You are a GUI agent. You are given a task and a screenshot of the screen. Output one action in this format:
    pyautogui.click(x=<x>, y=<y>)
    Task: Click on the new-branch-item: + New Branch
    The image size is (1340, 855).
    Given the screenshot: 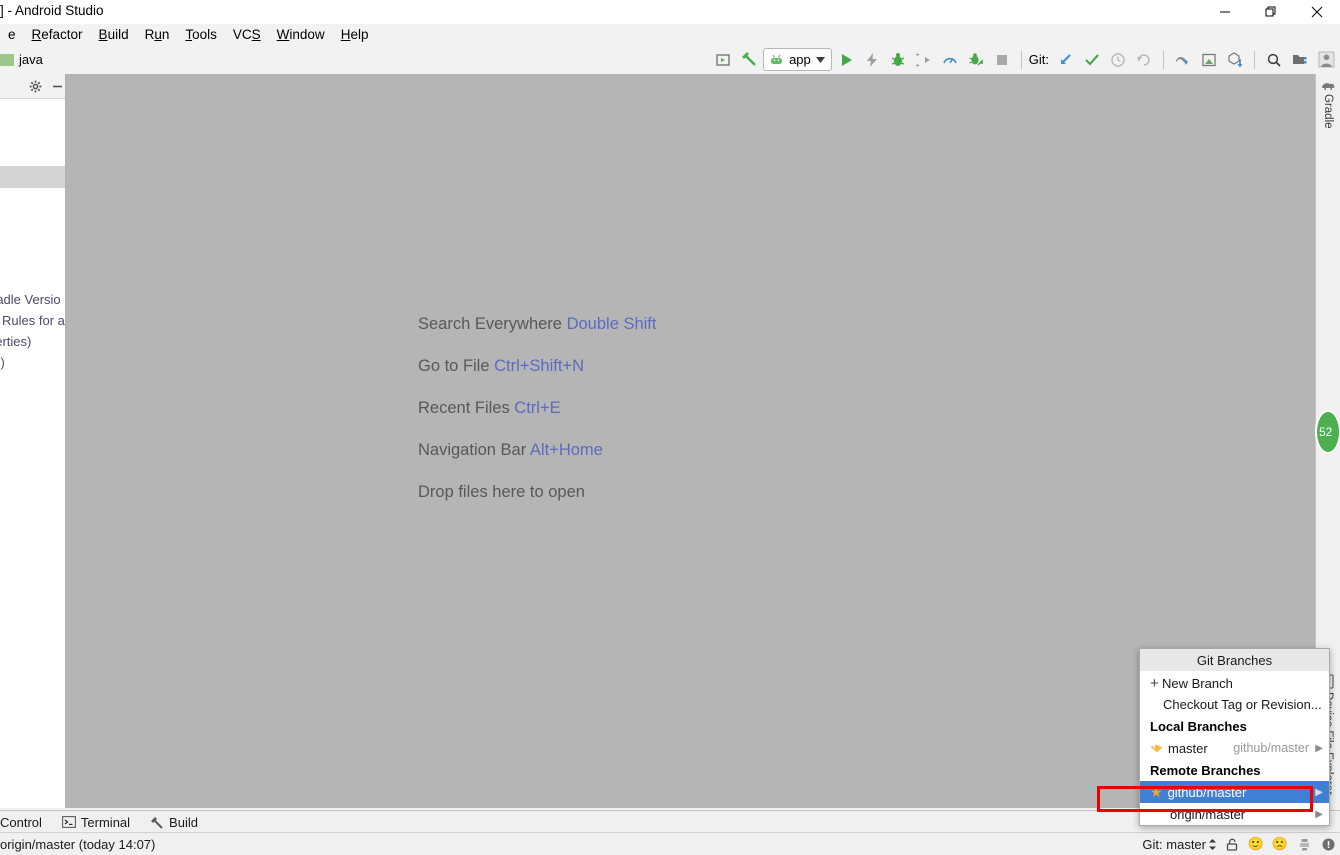 What is the action you would take?
    pyautogui.click(x=1234, y=683)
    